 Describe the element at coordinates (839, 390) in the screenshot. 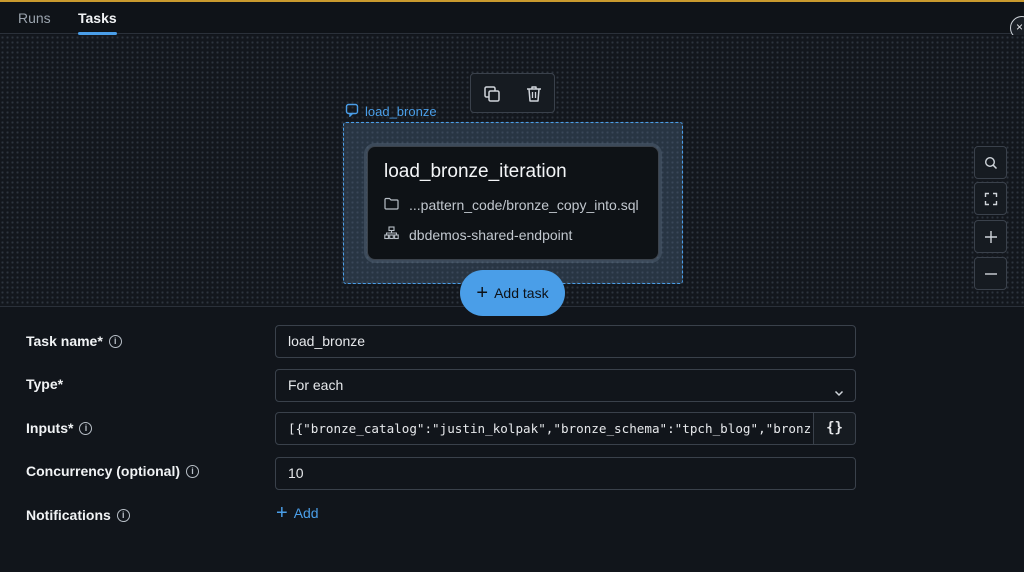

I see `chevron-down-icon` at that location.